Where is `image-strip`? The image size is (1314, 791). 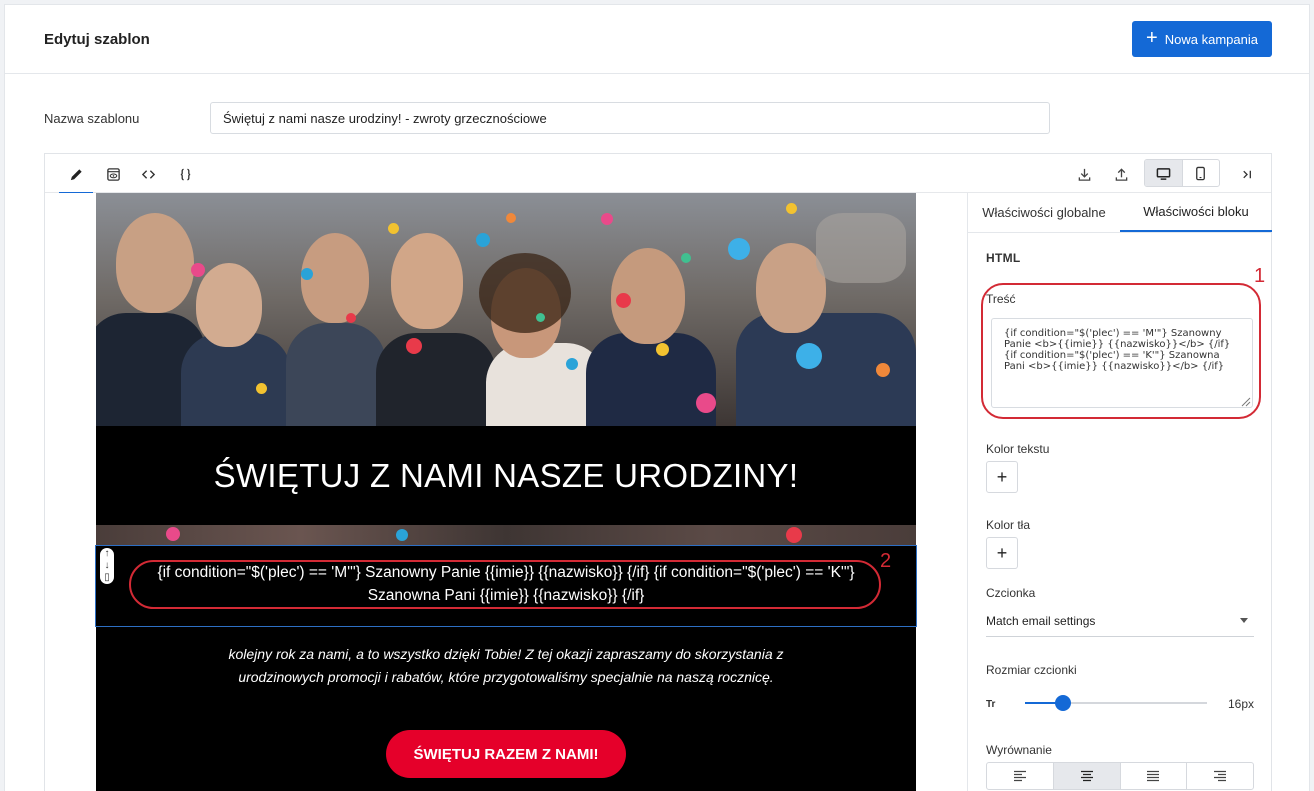
image-strip is located at coordinates (506, 535).